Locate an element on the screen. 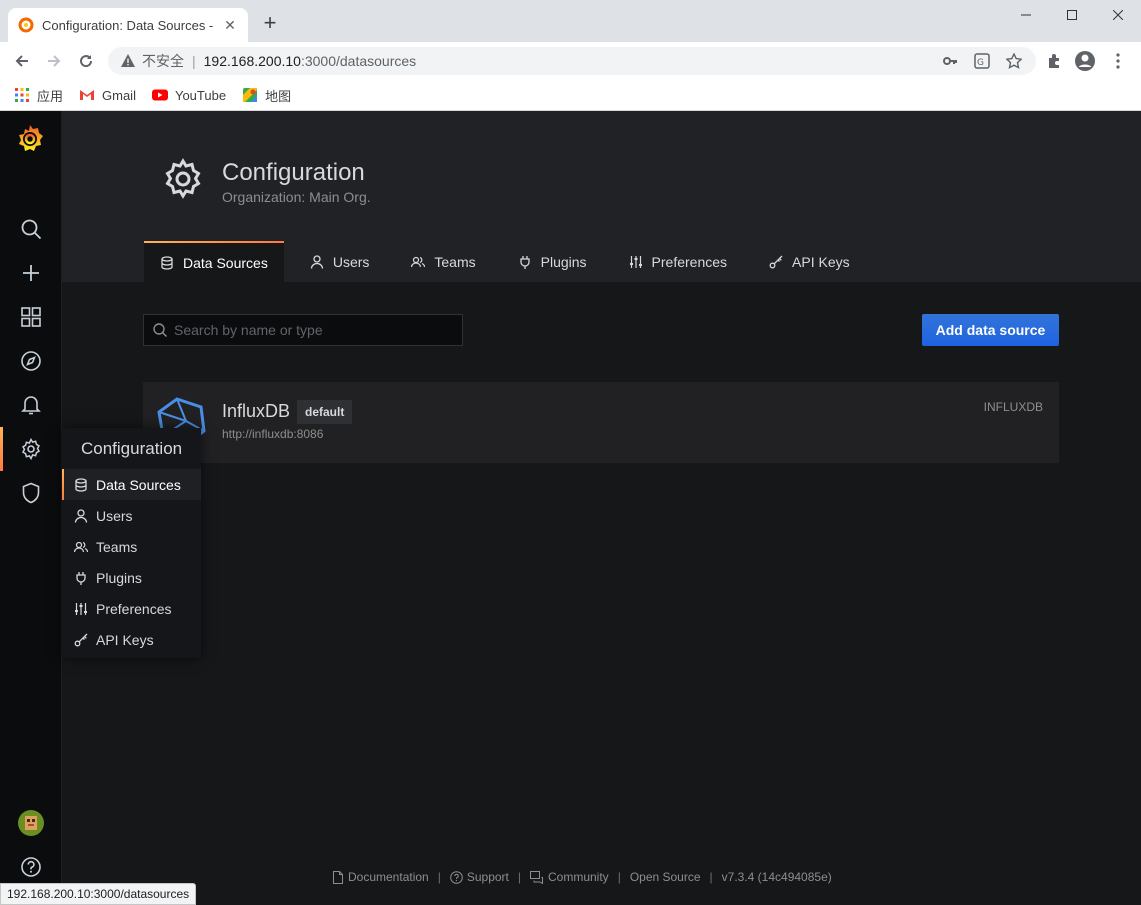  plus-icon is located at coordinates (31, 273).